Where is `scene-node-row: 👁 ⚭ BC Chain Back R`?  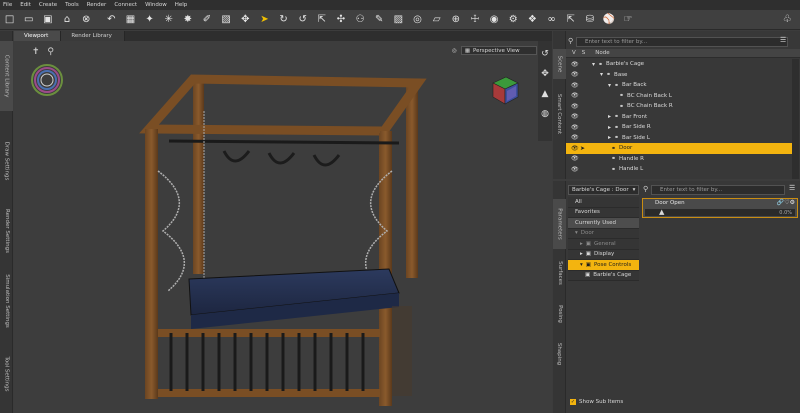
scene-node-row: 👁 ⚭ BC Chain Back R is located at coordinates (679, 106).